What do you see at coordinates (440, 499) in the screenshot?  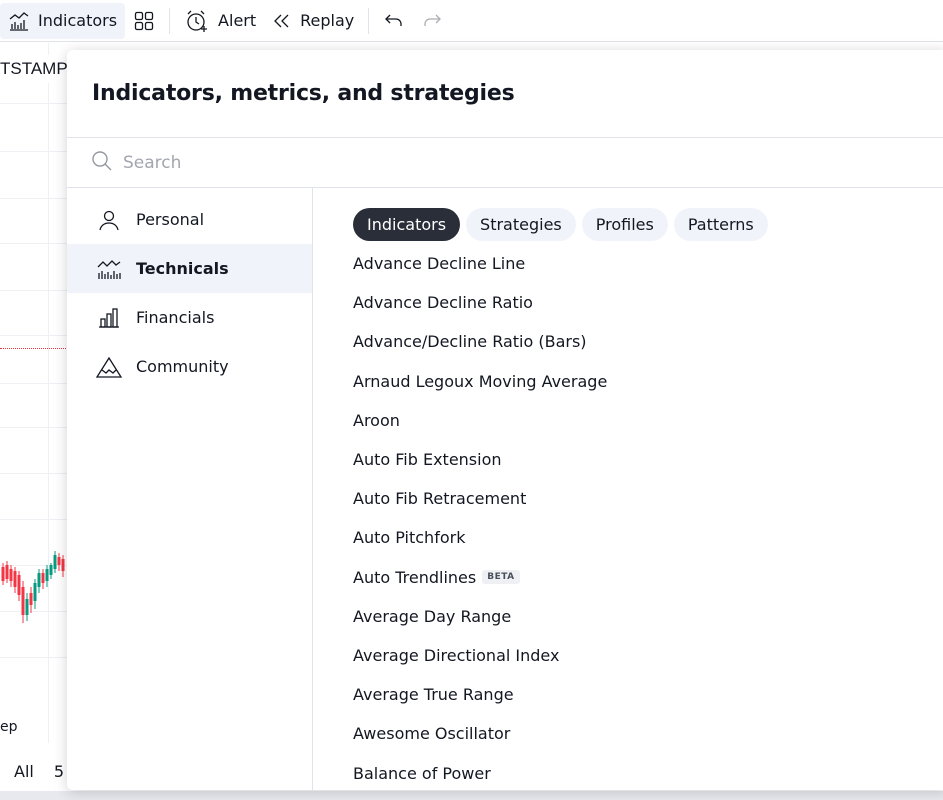 I see `list-item-label: Auto Fib Retracement` at bounding box center [440, 499].